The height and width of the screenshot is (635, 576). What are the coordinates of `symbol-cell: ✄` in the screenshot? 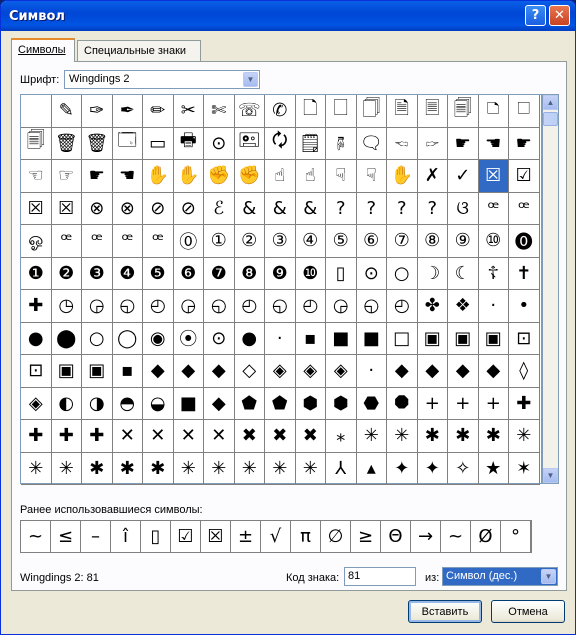 It's located at (219, 111).